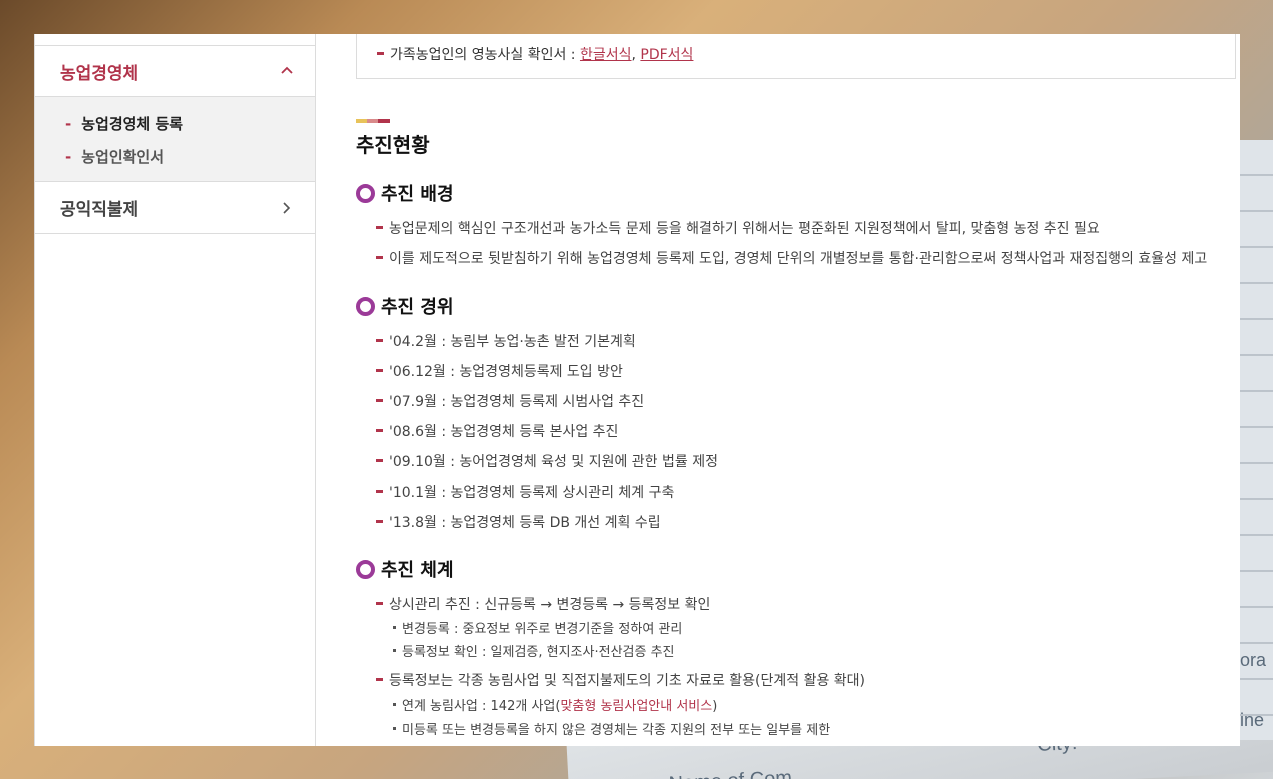 Image resolution: width=1273 pixels, height=779 pixels. I want to click on form-download-box: 가족농업인의 영농사실 확인서 : 한글서식, PDF서식, so click(796, 56).